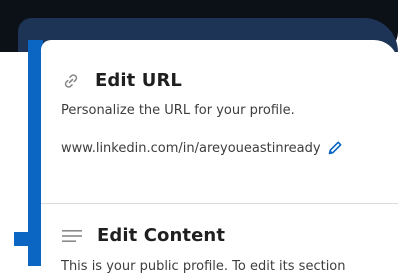  I want to click on edit-url-description: Personalize the URL for your profile., so click(178, 110).